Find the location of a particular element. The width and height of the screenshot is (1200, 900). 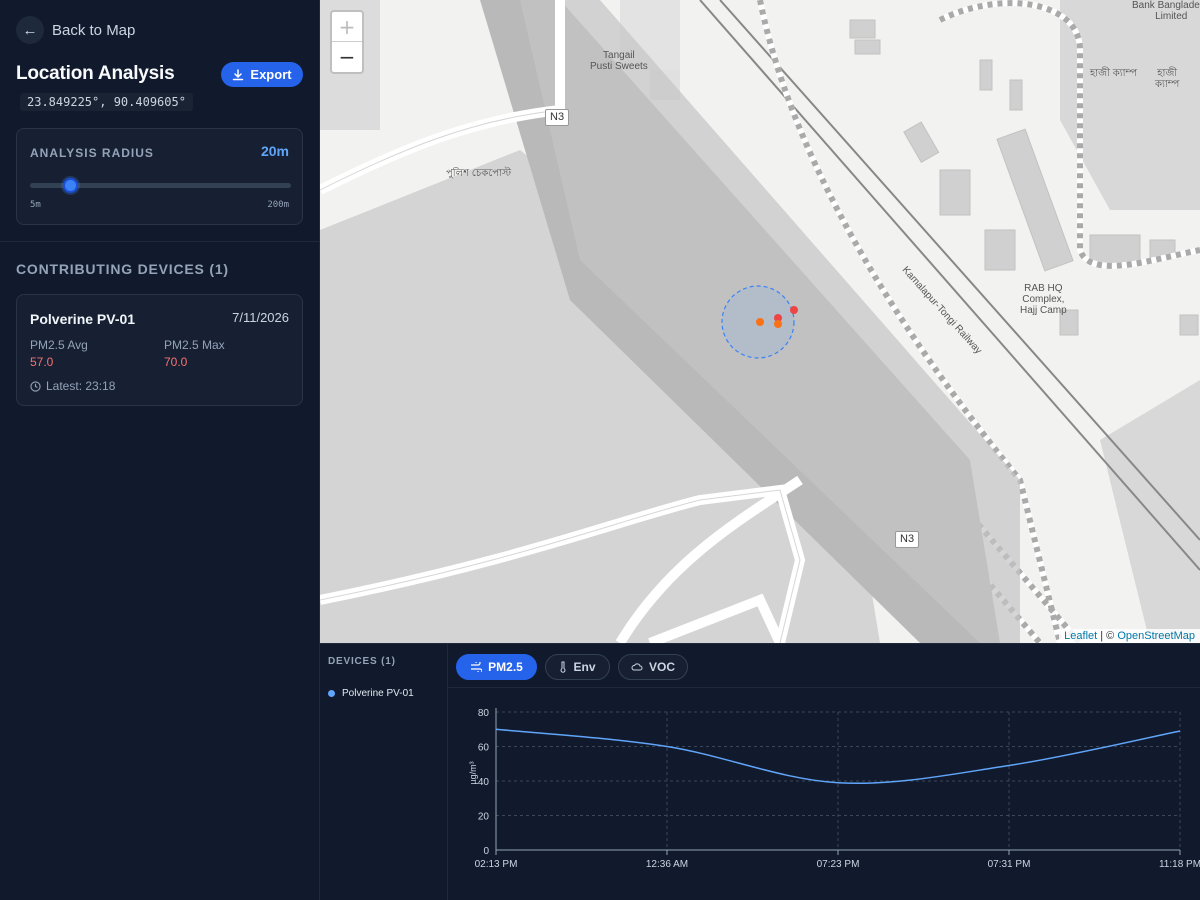

poi-bank: Bank Bangladesh Limited is located at coordinates (1166, 11).